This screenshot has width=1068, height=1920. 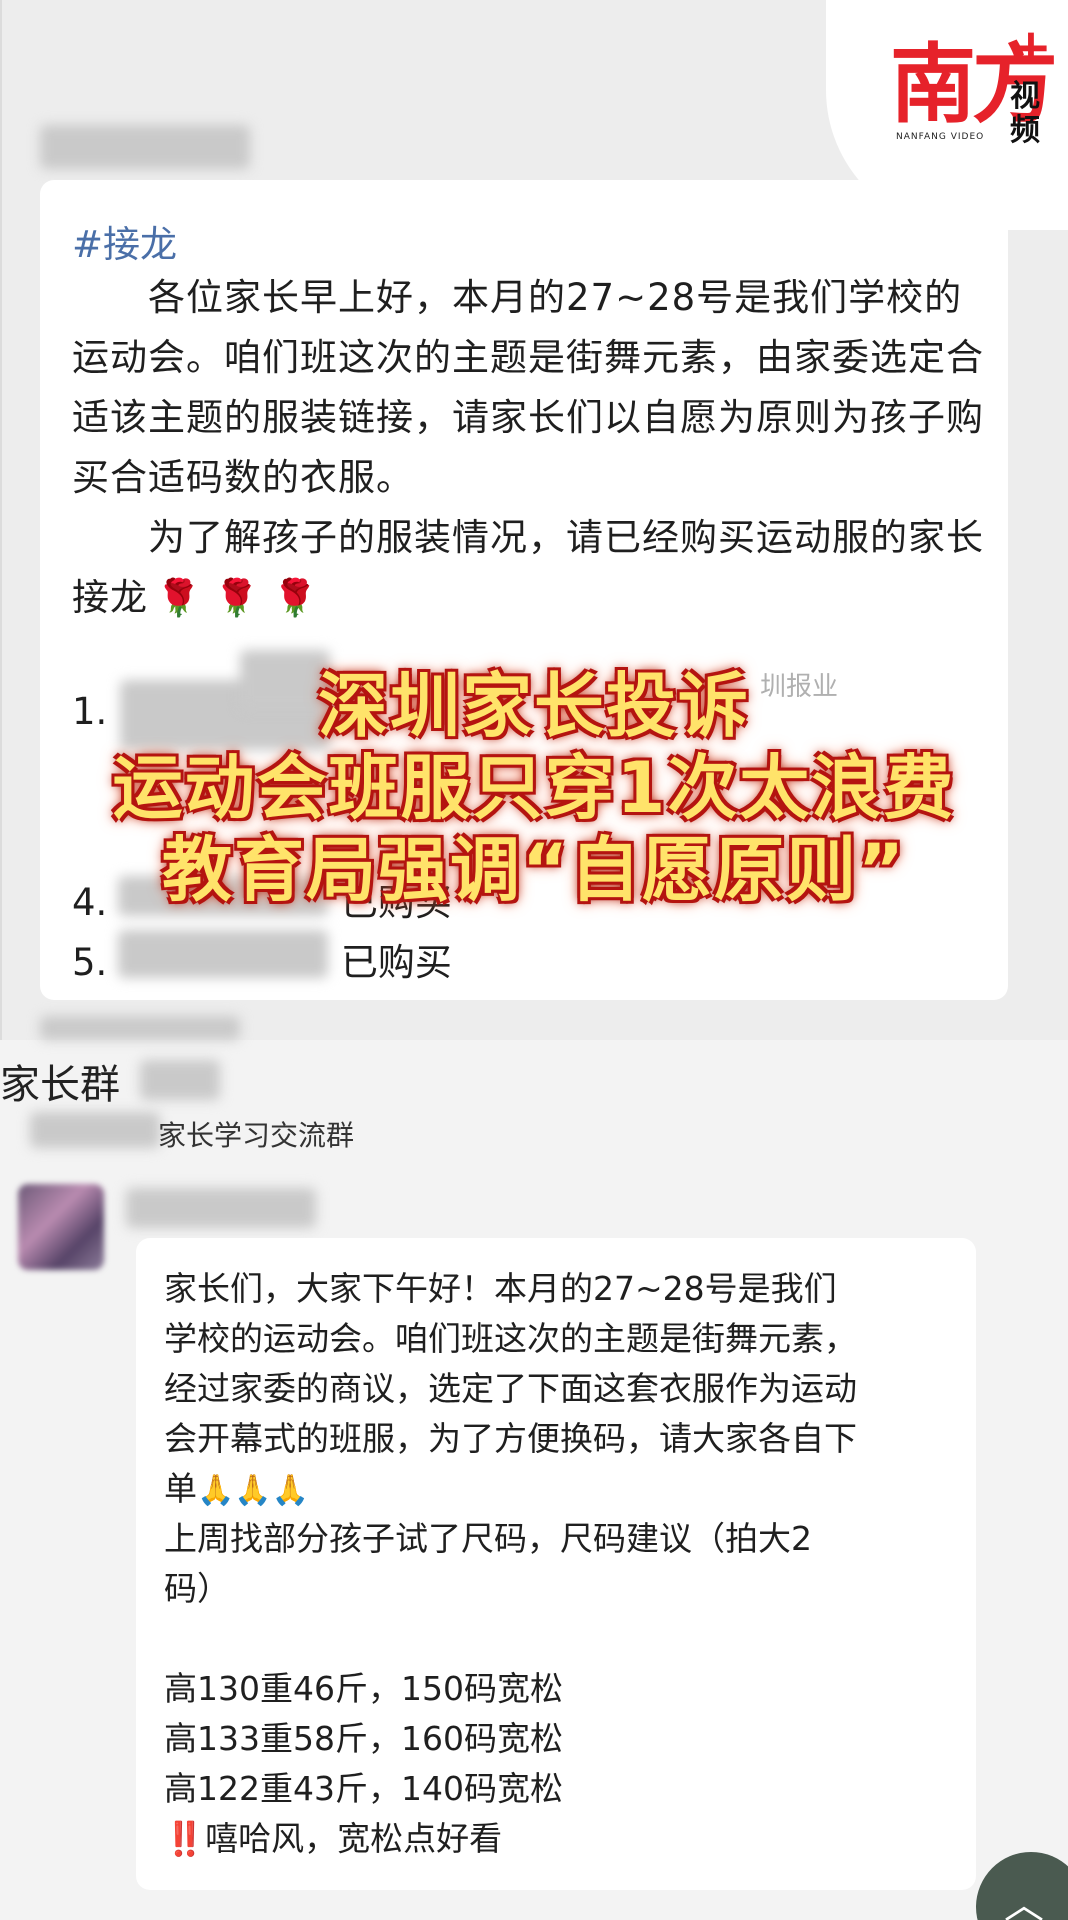 What do you see at coordinates (363, 1788) in the screenshot?
I see `size-suggestion-line: 高122重43斤，140码宽松` at bounding box center [363, 1788].